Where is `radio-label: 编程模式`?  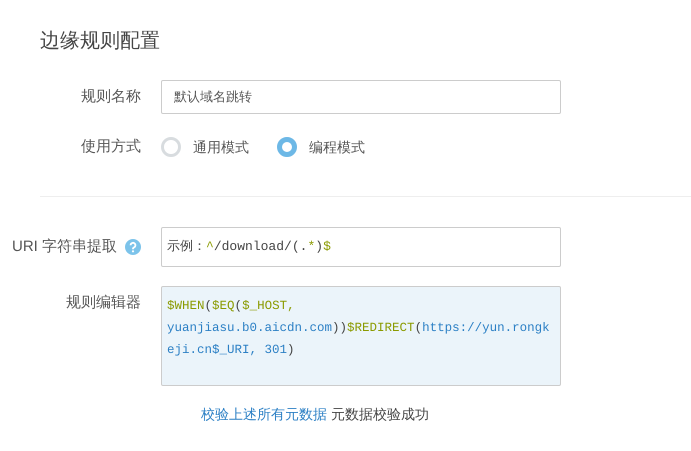
radio-label: 编程模式 is located at coordinates (337, 147).